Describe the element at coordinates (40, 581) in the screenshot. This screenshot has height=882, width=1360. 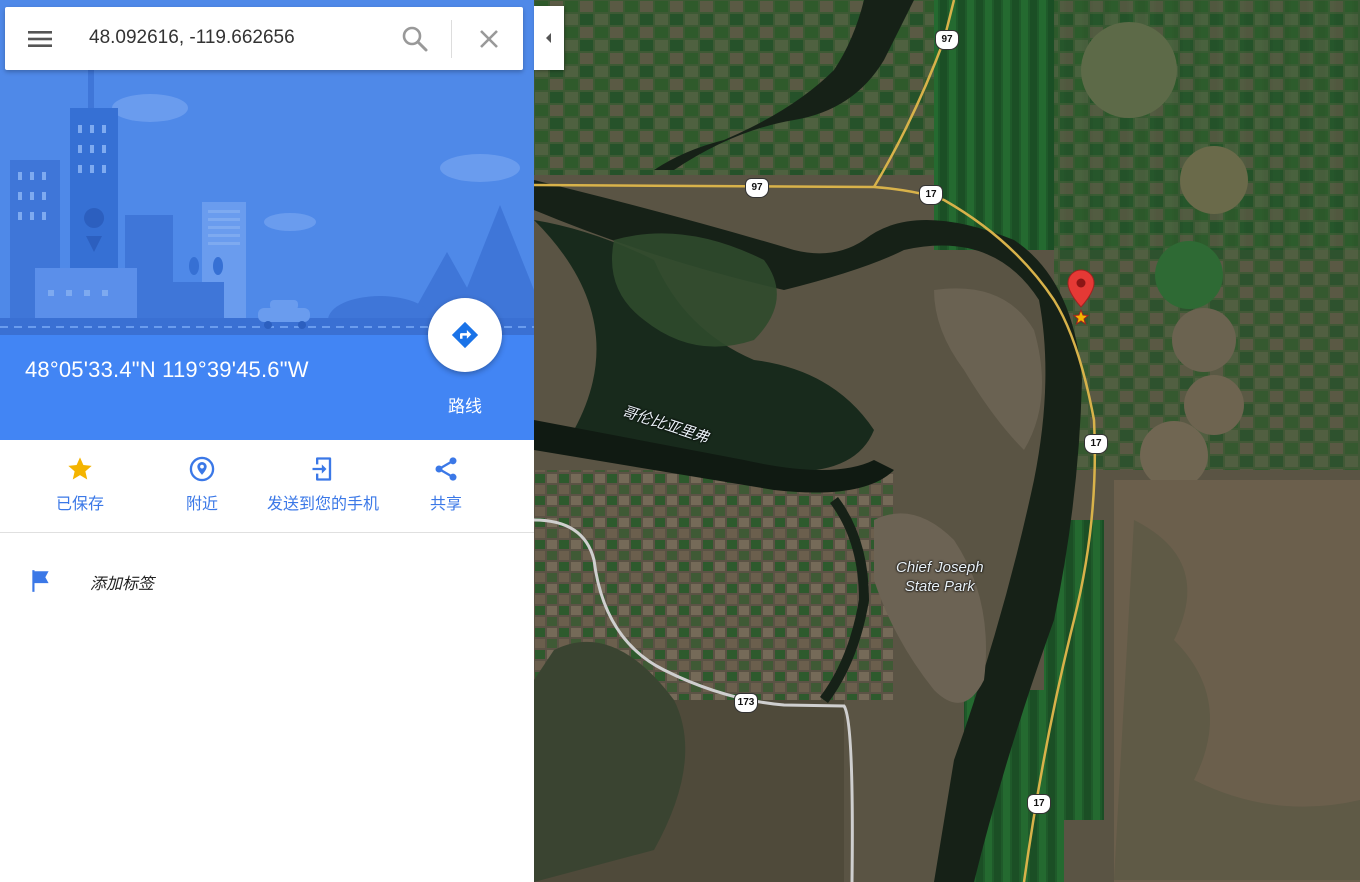
I see `flag-icon` at that location.